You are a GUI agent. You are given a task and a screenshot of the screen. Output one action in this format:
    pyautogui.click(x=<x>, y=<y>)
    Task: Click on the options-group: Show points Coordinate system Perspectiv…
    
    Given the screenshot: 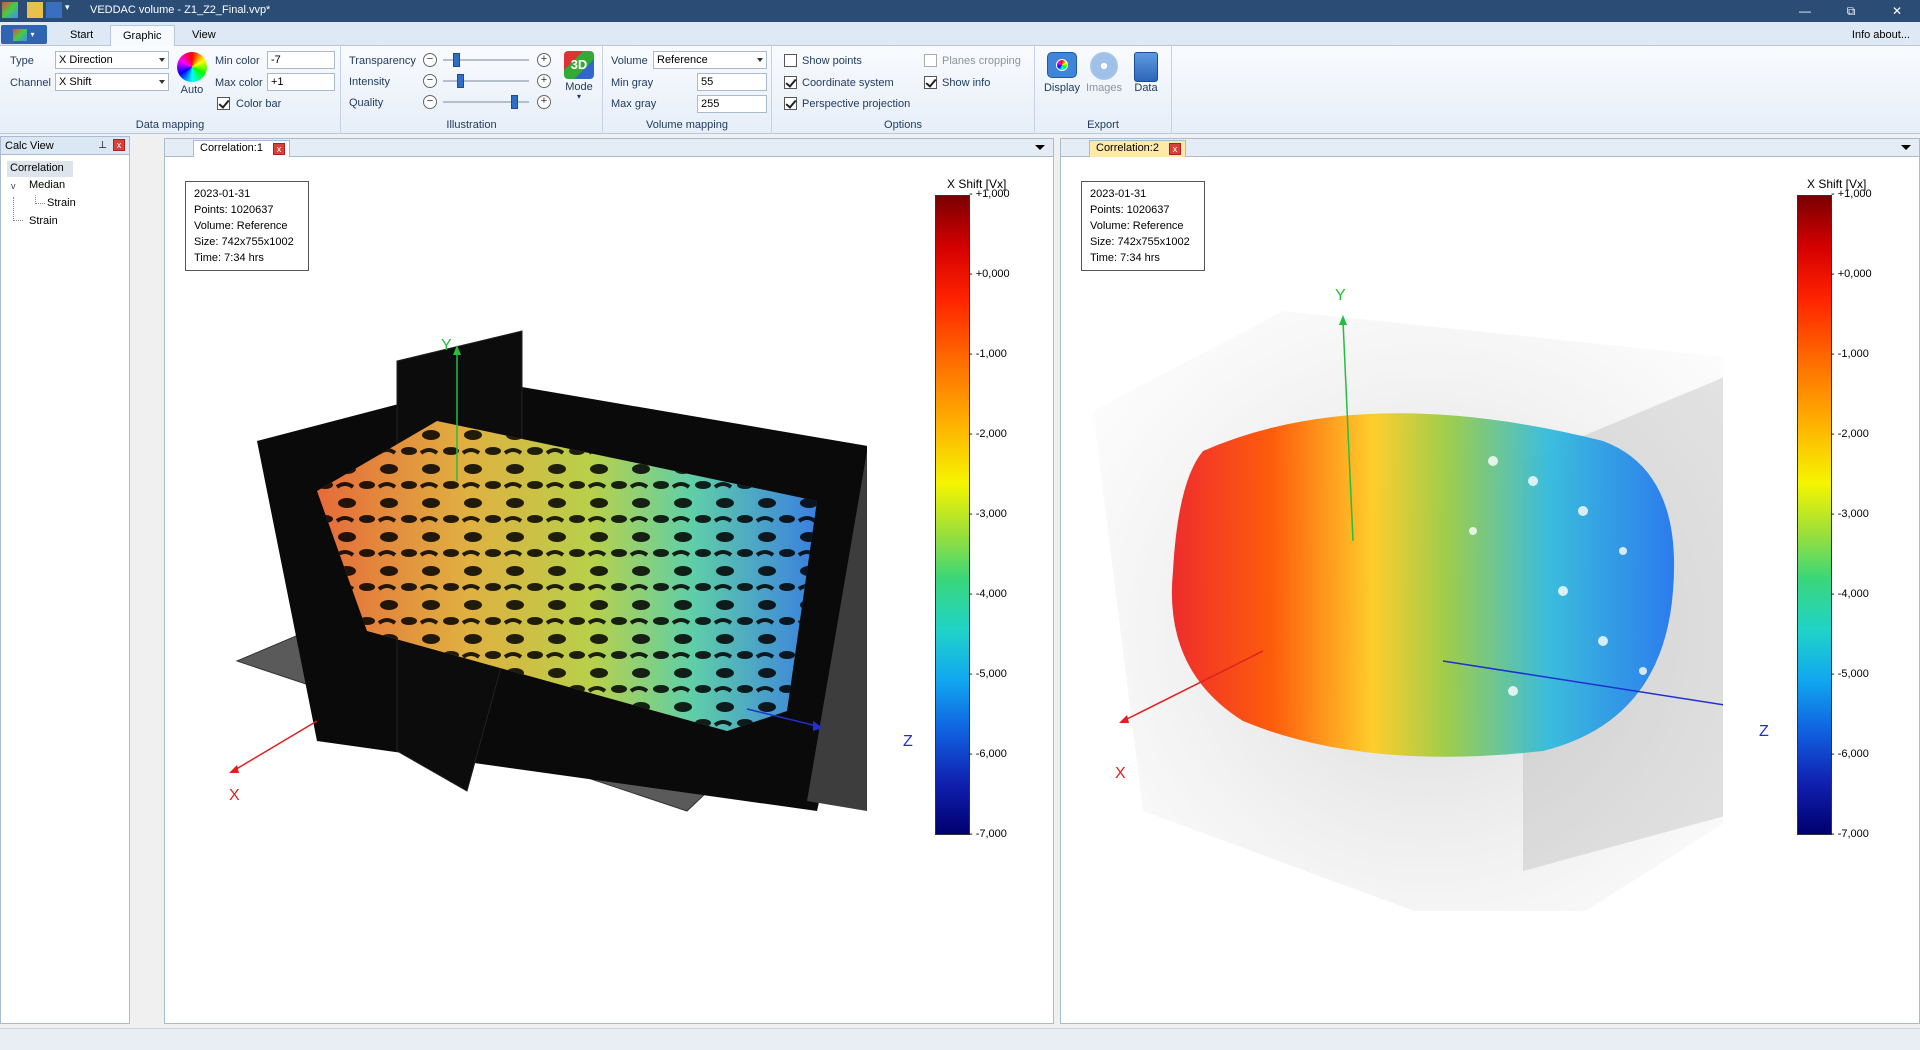 What is the action you would take?
    pyautogui.click(x=903, y=90)
    